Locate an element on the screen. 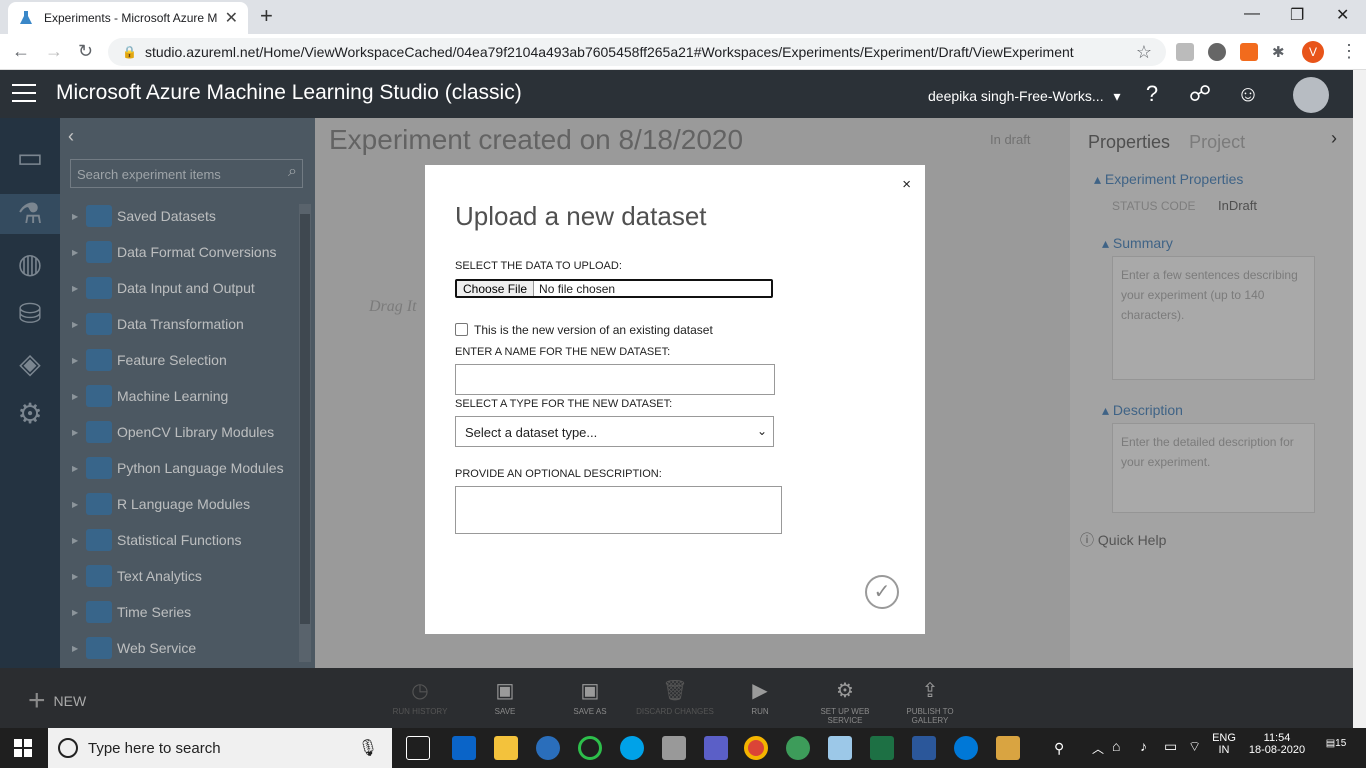 The image size is (1366, 768). windows-start-icon is located at coordinates (23, 748).